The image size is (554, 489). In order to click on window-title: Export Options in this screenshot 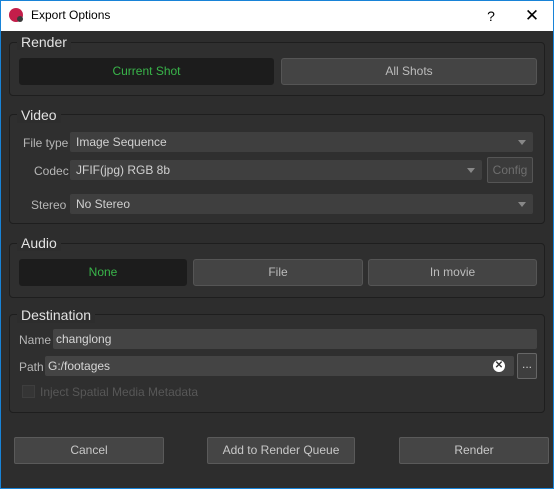, I will do `click(71, 15)`.